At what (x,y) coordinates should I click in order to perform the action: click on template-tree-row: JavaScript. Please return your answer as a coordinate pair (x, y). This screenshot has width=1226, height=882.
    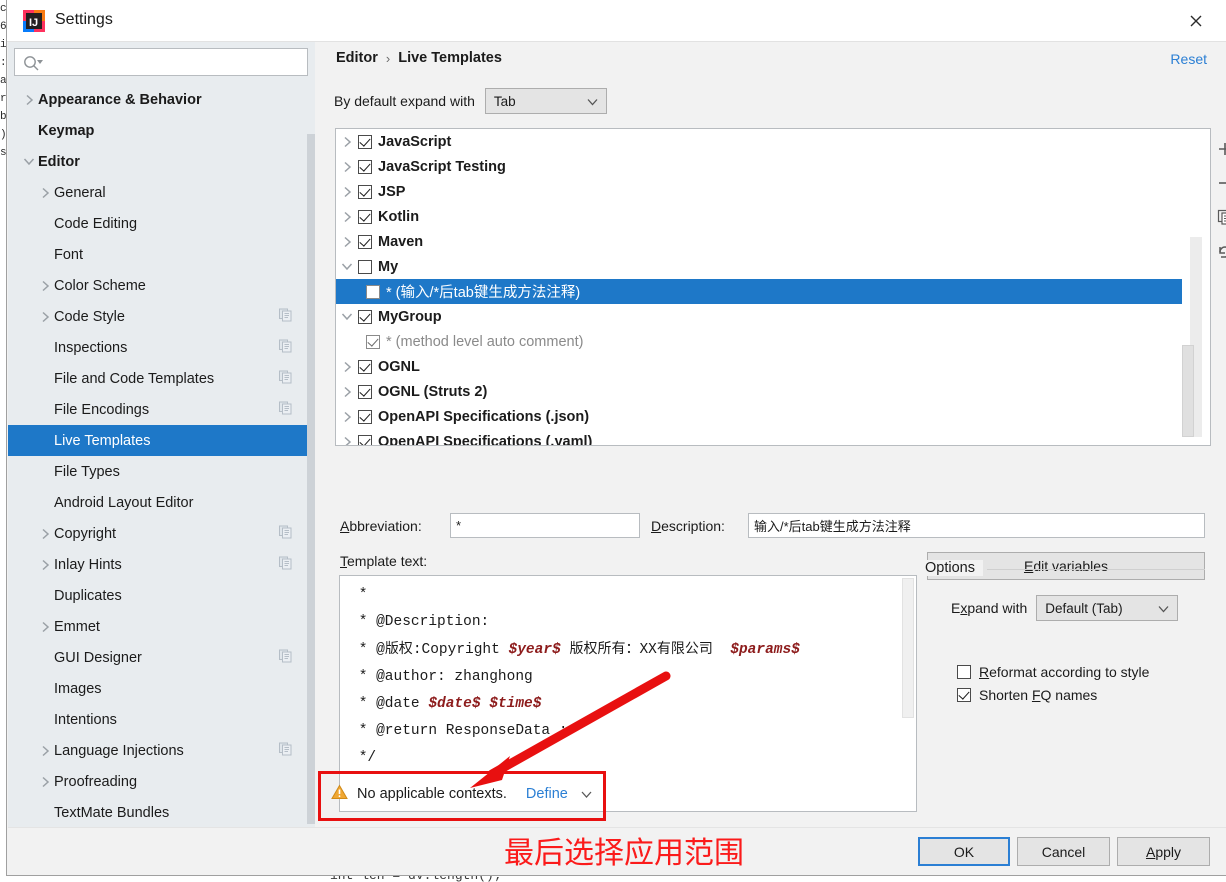
    Looking at the image, I should click on (759, 141).